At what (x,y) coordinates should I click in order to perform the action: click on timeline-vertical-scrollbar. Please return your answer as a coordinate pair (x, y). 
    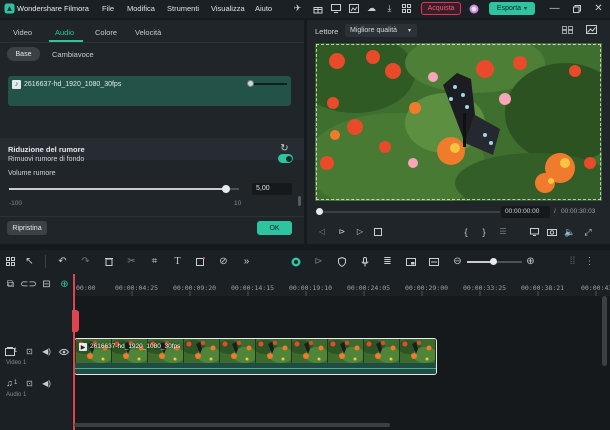
    Looking at the image, I should click on (604, 331).